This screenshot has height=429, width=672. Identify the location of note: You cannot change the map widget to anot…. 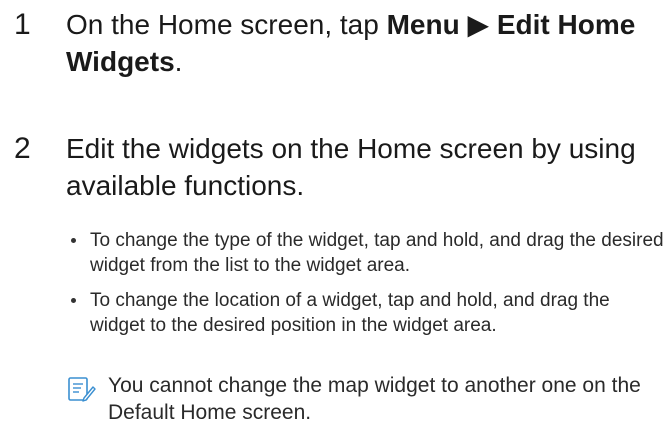
(366, 400).